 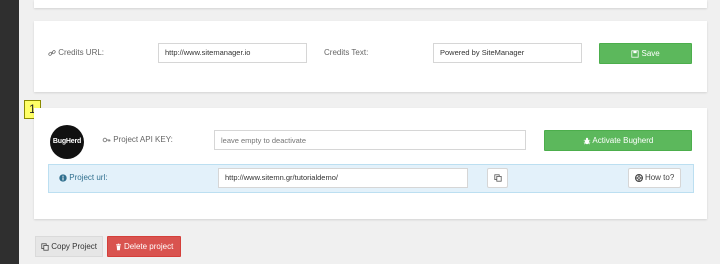 I want to click on api-key-input, so click(x=370, y=140).